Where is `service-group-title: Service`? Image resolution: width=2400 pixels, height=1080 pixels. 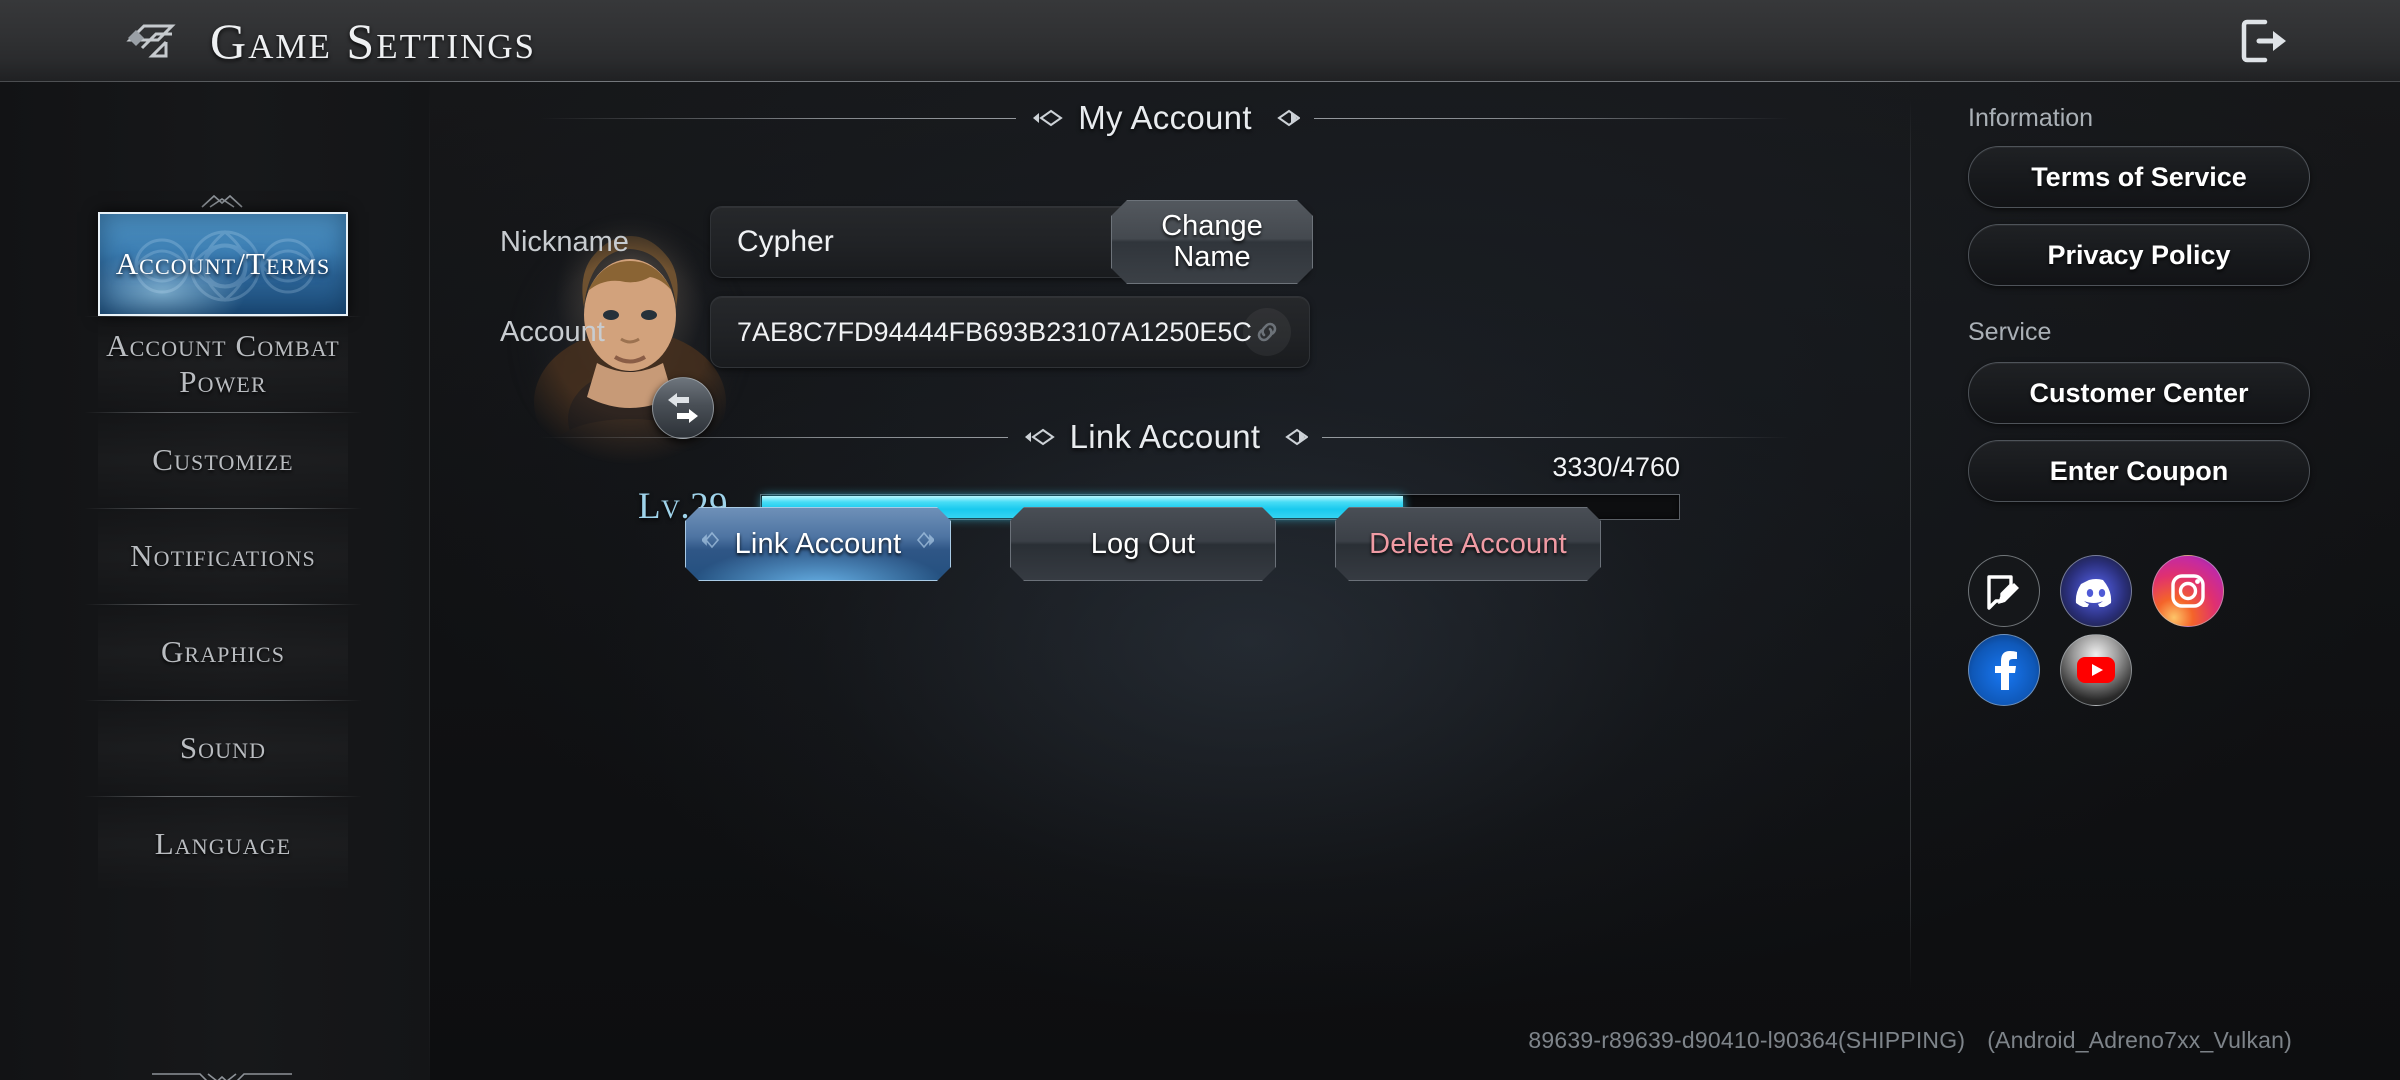 service-group-title: Service is located at coordinates (2010, 332).